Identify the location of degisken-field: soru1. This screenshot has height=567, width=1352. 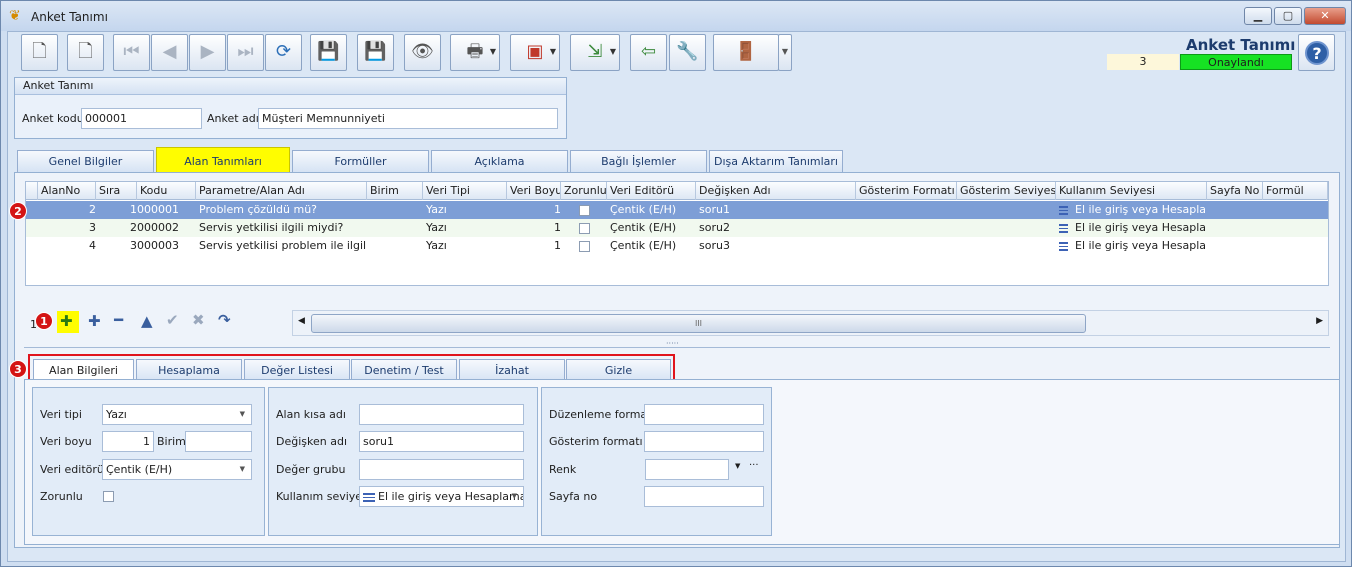
(441, 441).